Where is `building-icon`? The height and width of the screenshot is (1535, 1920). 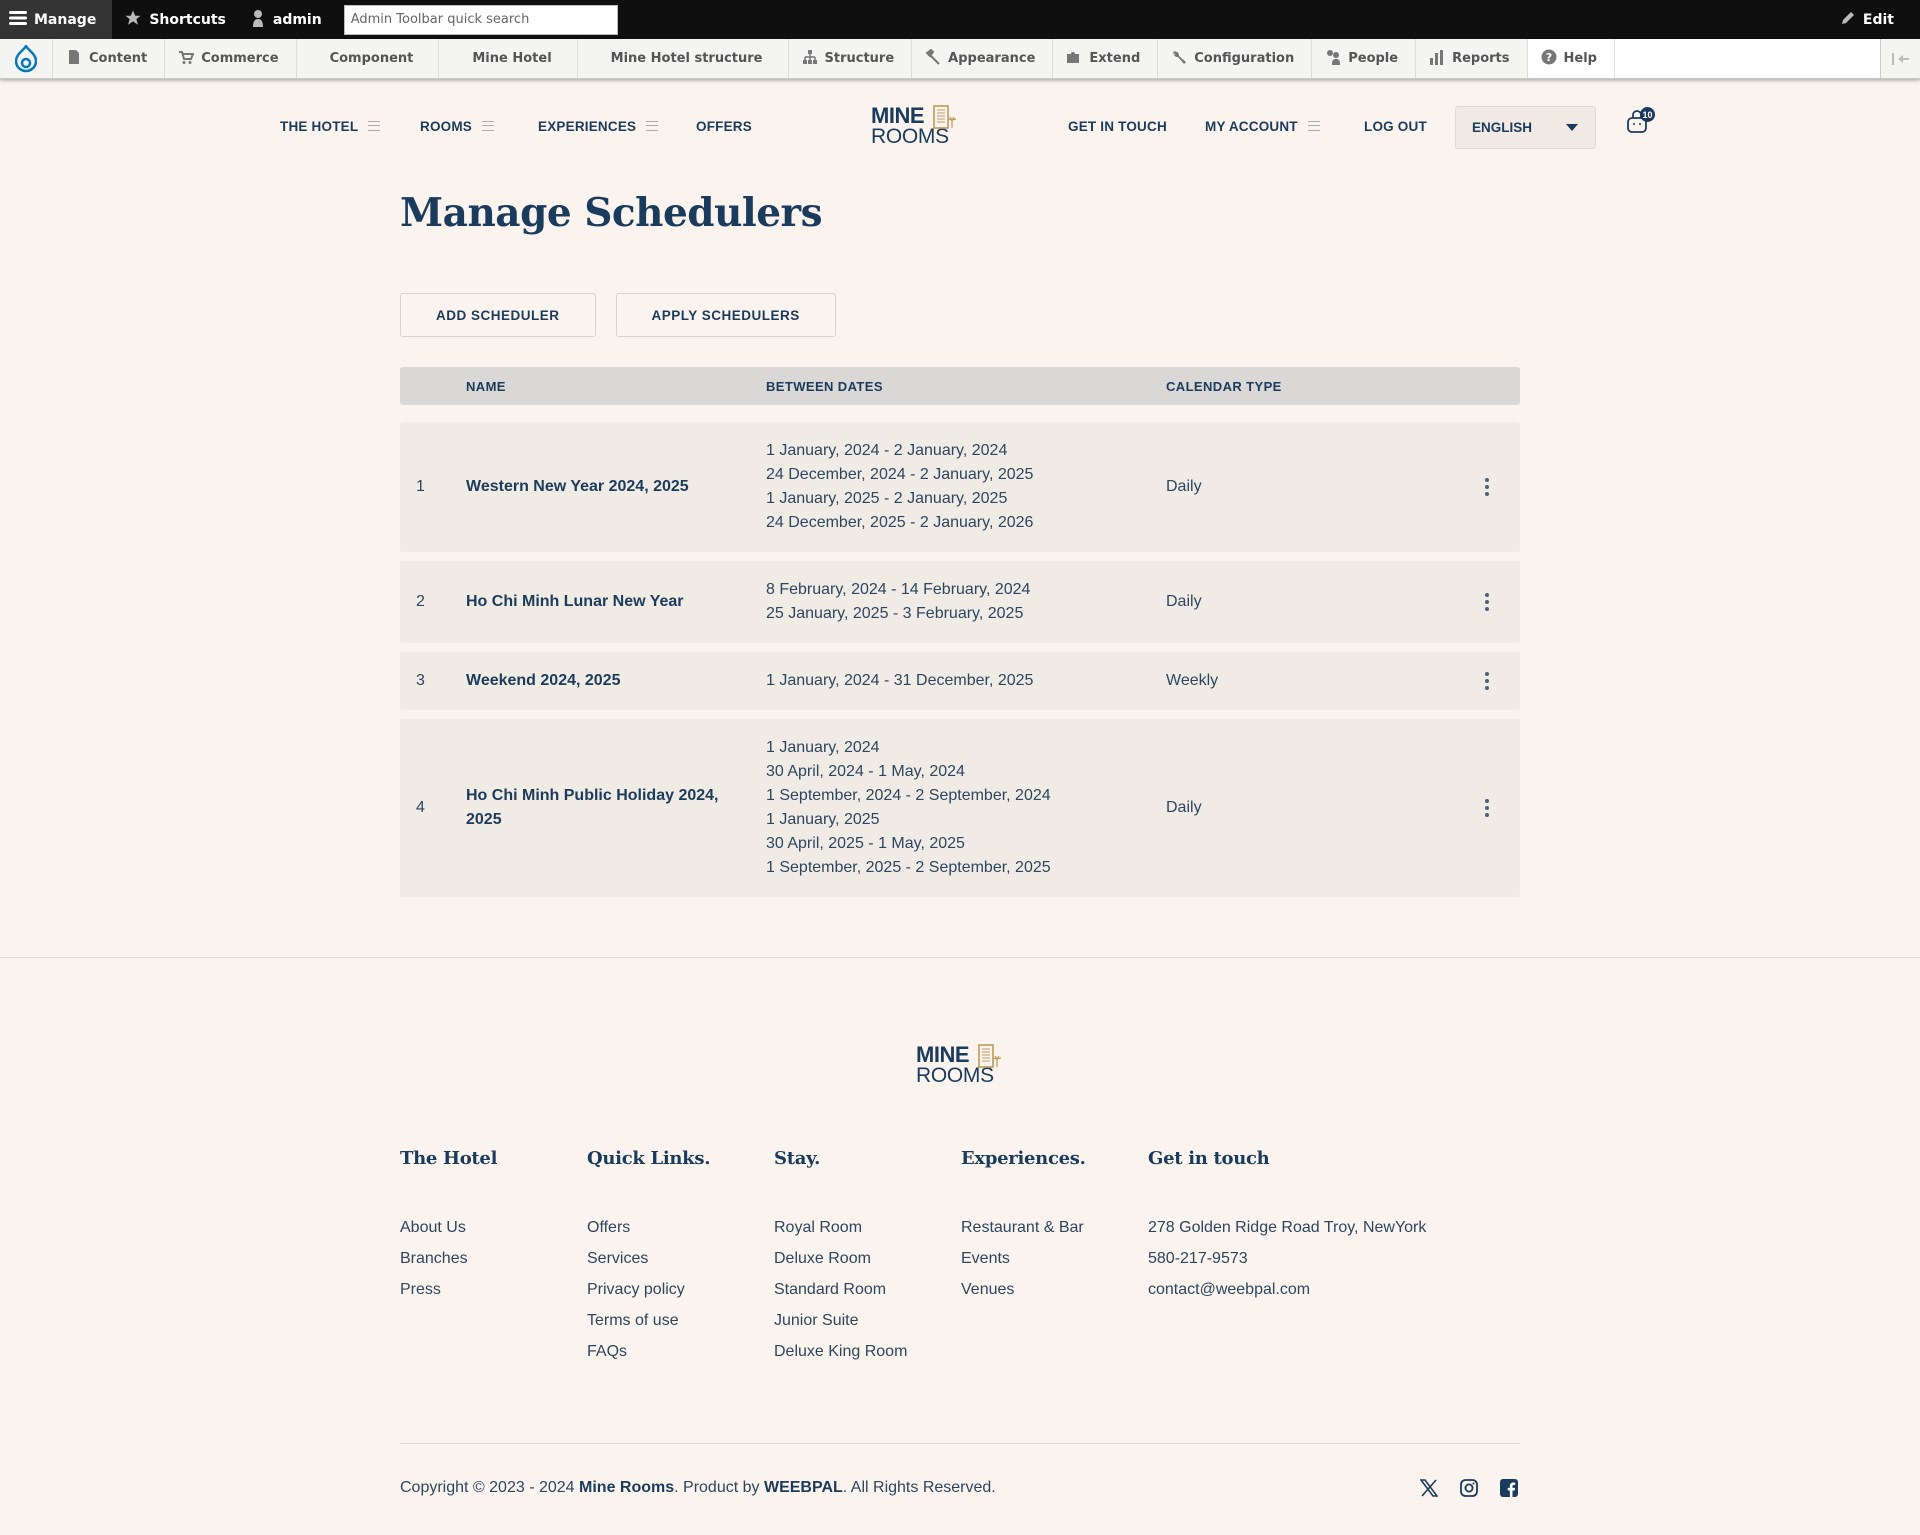 building-icon is located at coordinates (946, 120).